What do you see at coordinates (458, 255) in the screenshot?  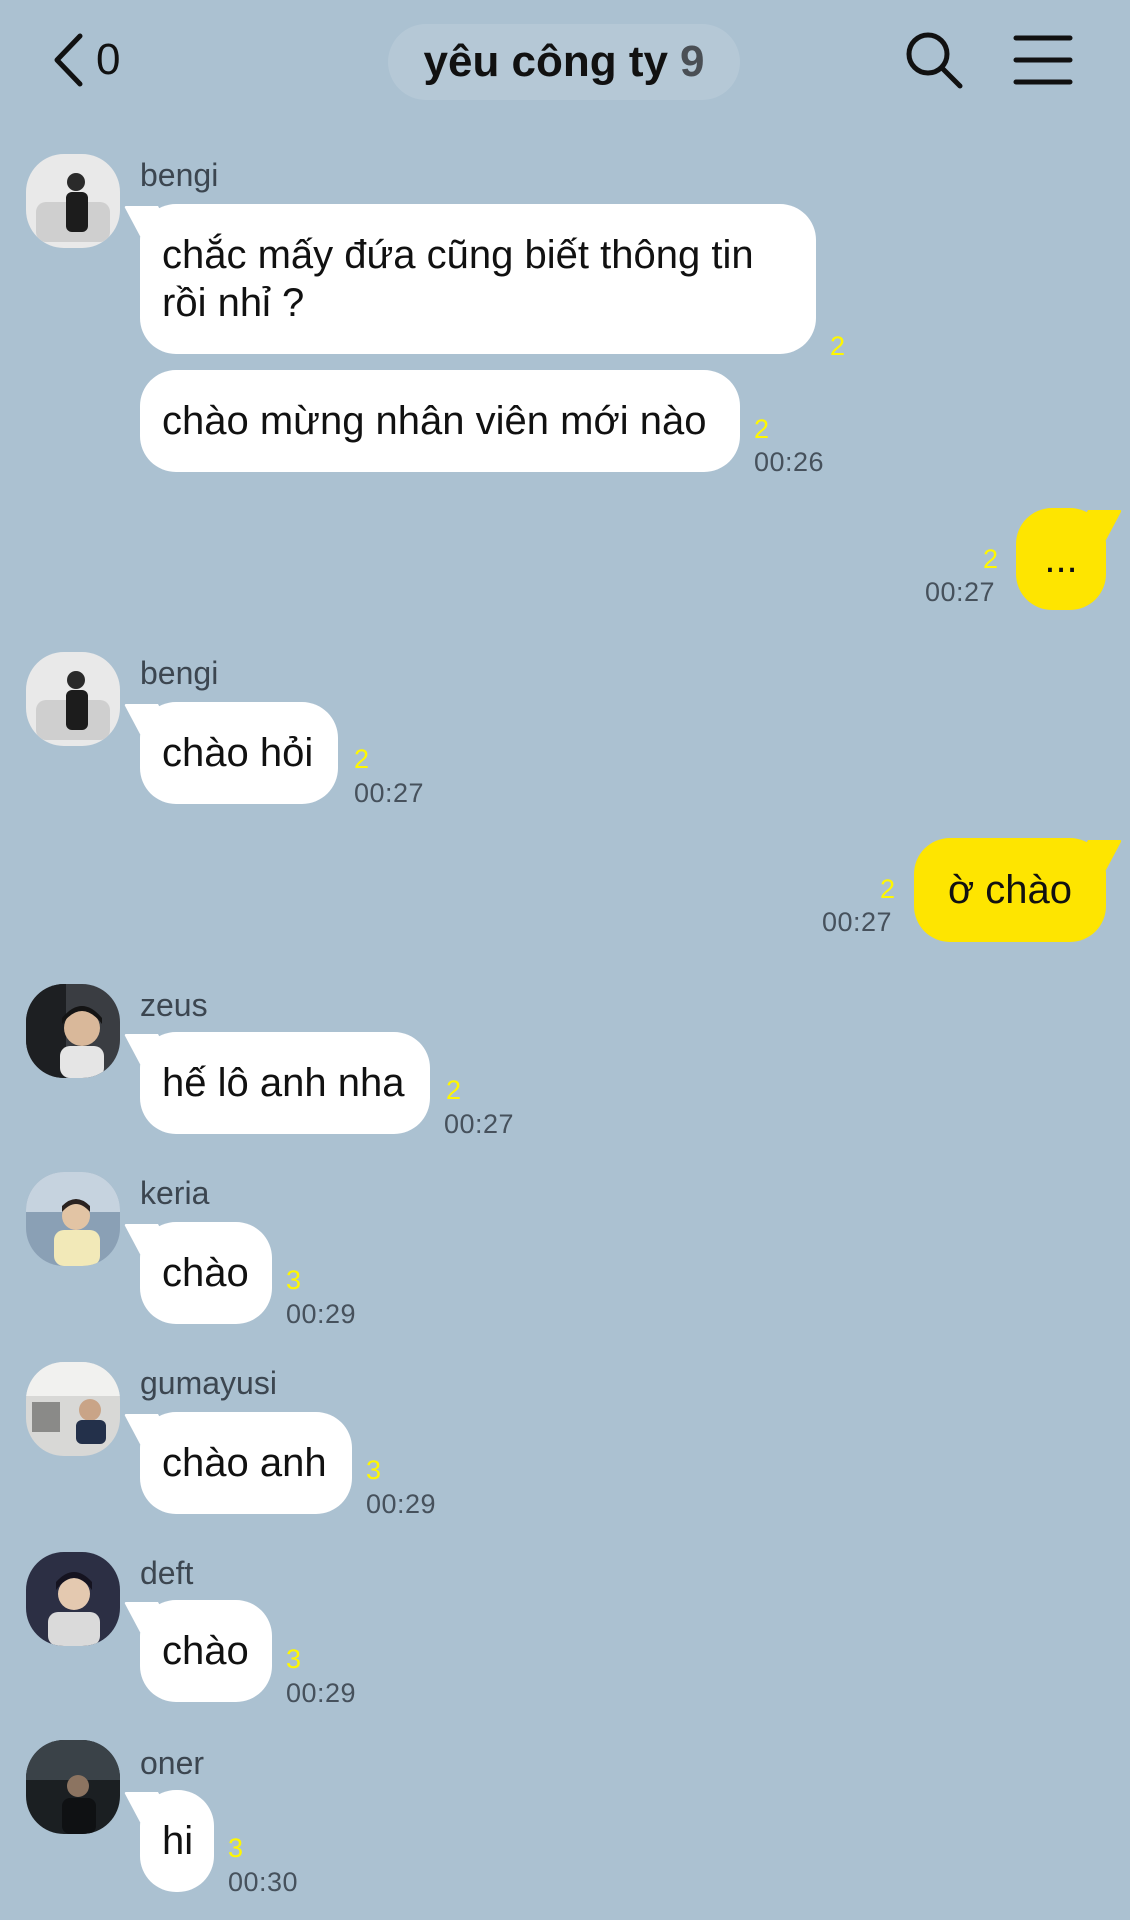 I see `message-text: chắc mấy đứa cũng biết thông tin` at bounding box center [458, 255].